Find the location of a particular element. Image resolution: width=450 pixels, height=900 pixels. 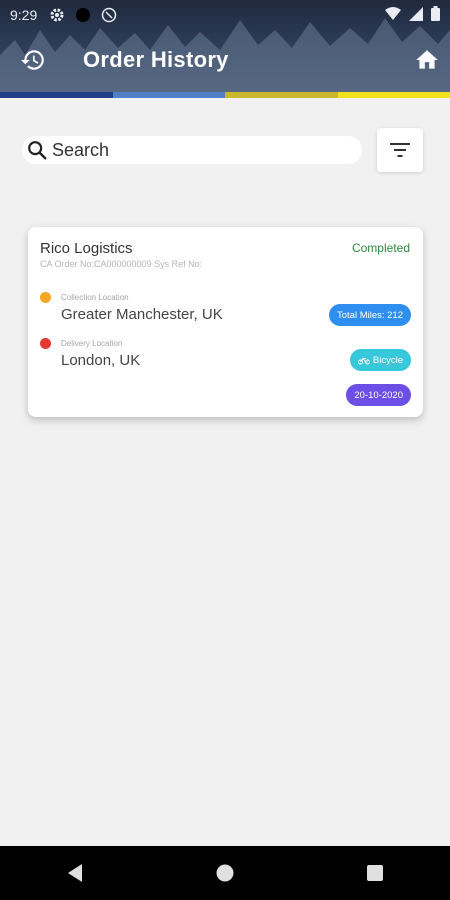

collection-dot is located at coordinates (45, 297).